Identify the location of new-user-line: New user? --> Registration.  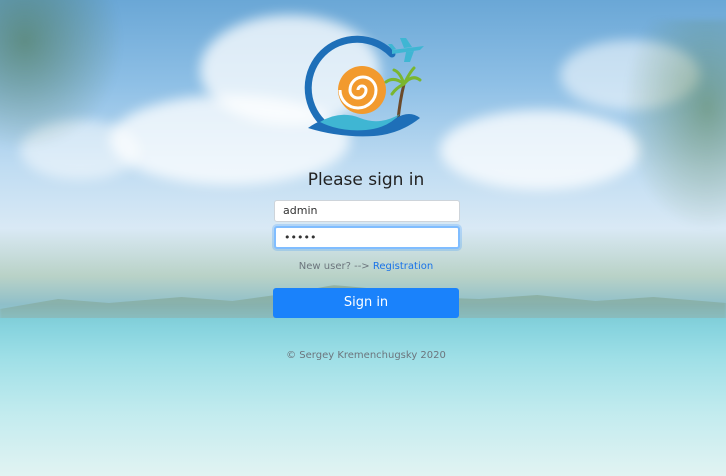
(363, 266).